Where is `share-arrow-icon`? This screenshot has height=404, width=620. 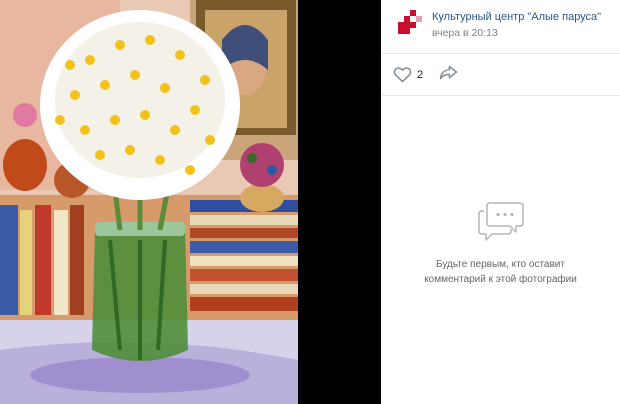 share-arrow-icon is located at coordinates (448, 72).